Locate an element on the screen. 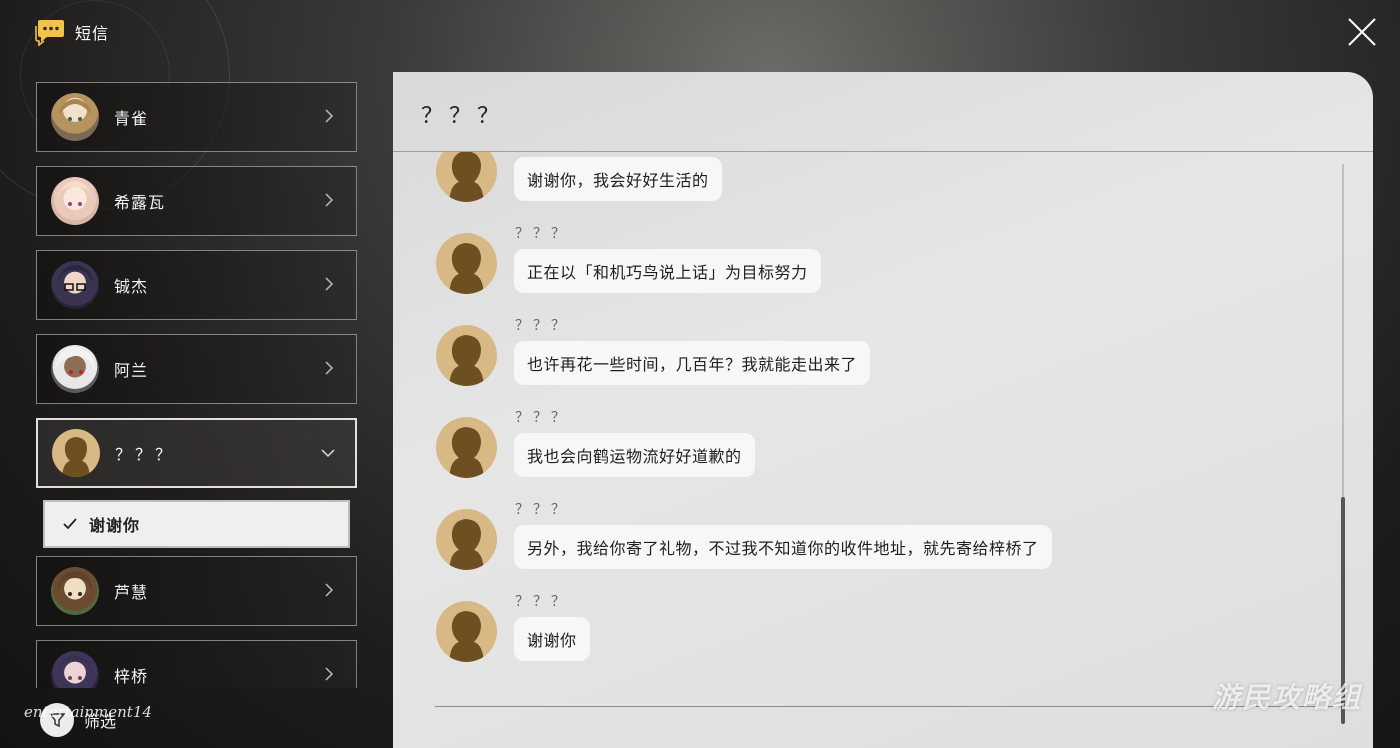 The image size is (1400, 748). contact-item: 希露瓦 is located at coordinates (196, 201).